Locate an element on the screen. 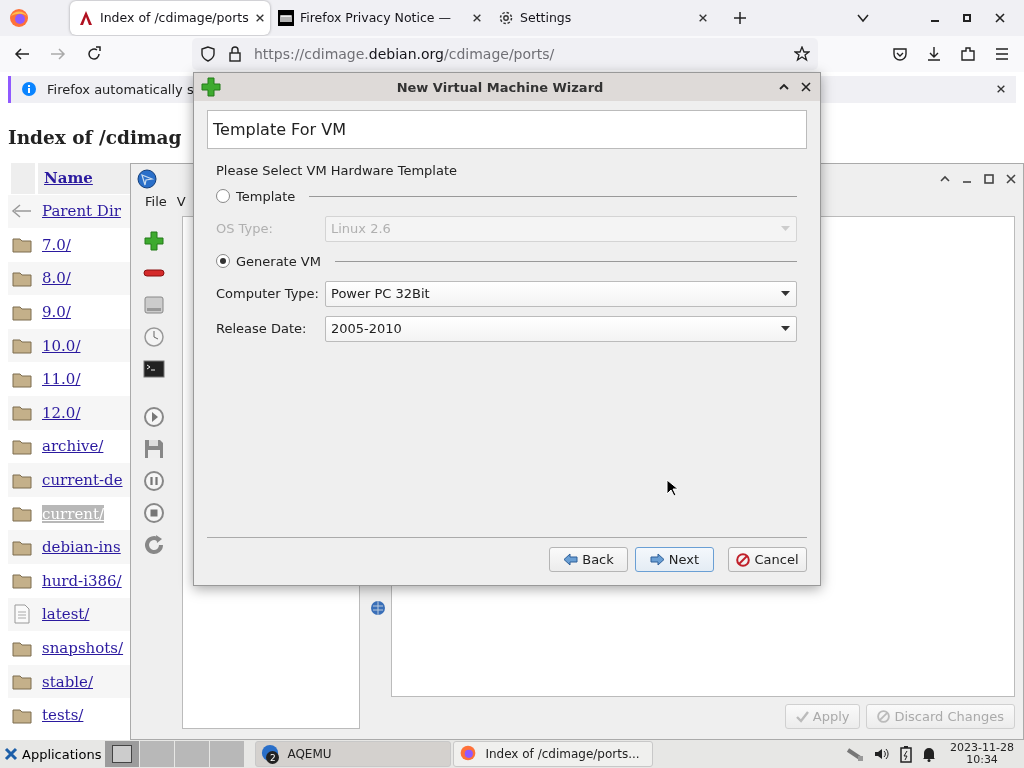 Image resolution: width=1024 pixels, height=768 pixels. dialog-title: New Virtual Machine Wizard is located at coordinates (500, 87).